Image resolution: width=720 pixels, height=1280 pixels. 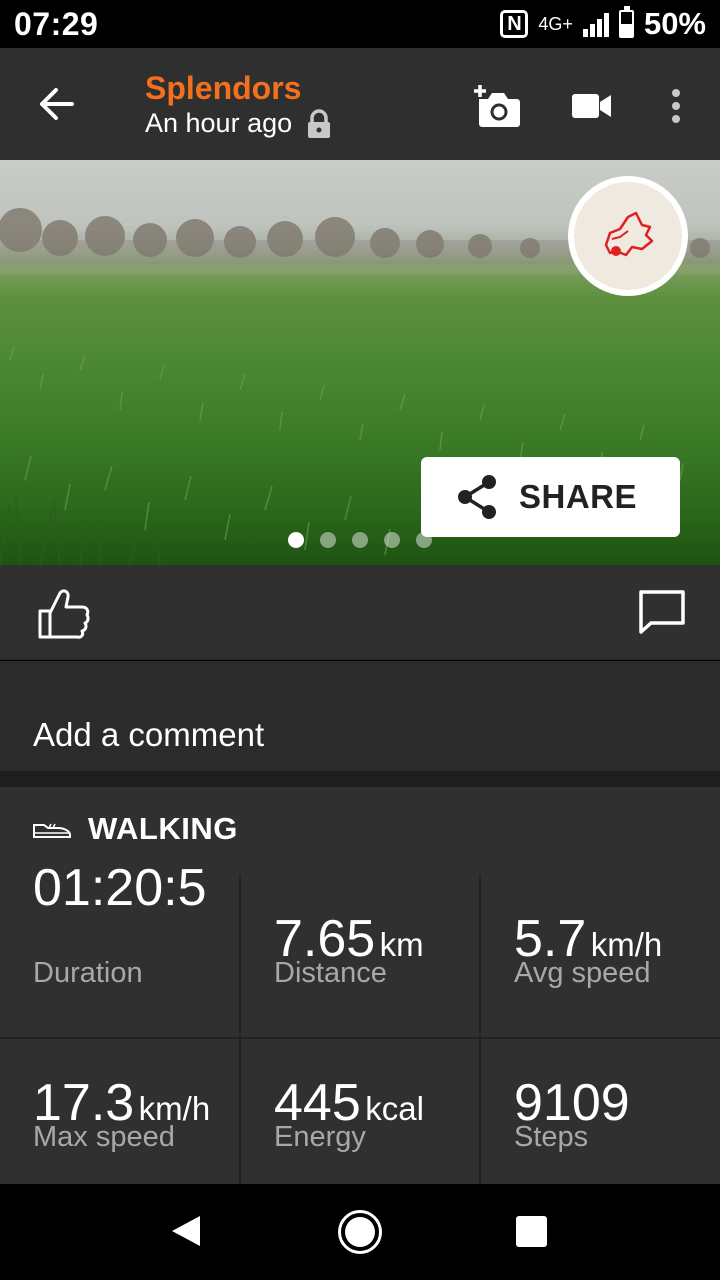 I want to click on comment-section: Add a comment, so click(x=360, y=716).